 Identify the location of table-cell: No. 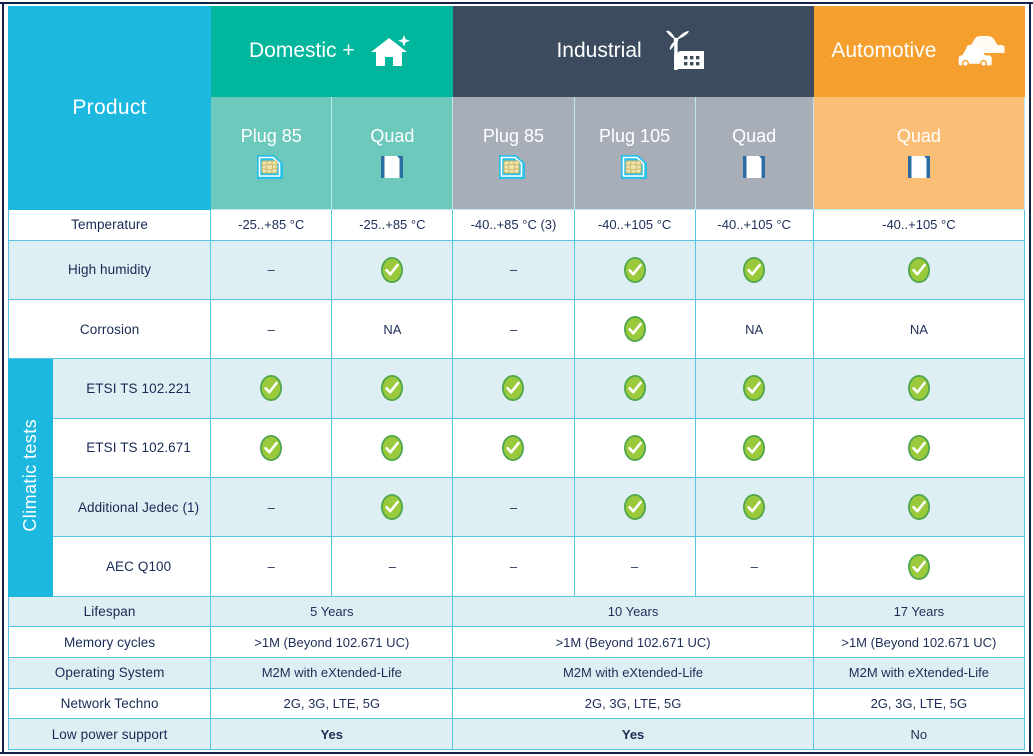
(919, 734).